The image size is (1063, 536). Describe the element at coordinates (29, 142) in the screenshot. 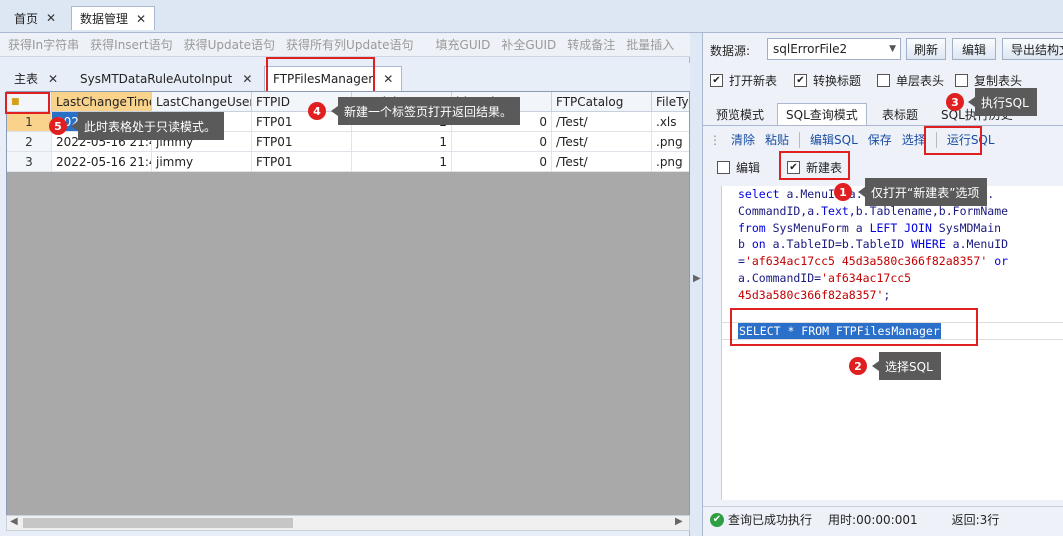

I see `row-number: 2` at that location.